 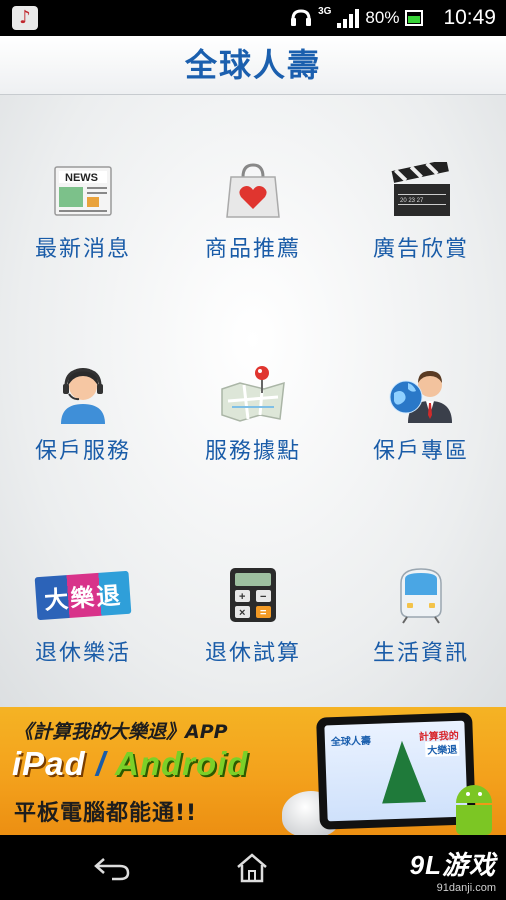 I want to click on menu-item-customer-service: 保戶服務, so click(x=83, y=413).